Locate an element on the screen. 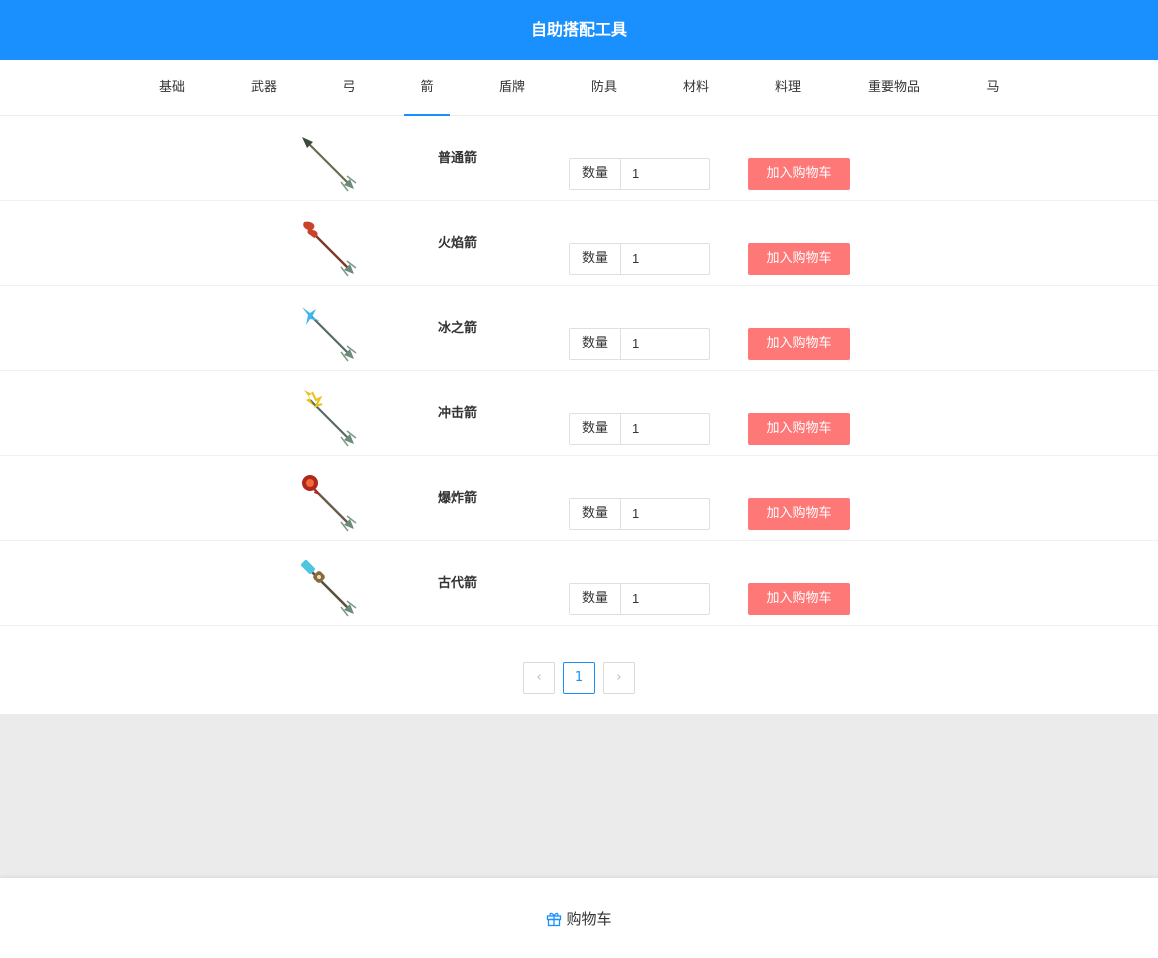 This screenshot has width=1158, height=958. tab-key-items: 重要物品 is located at coordinates (894, 88).